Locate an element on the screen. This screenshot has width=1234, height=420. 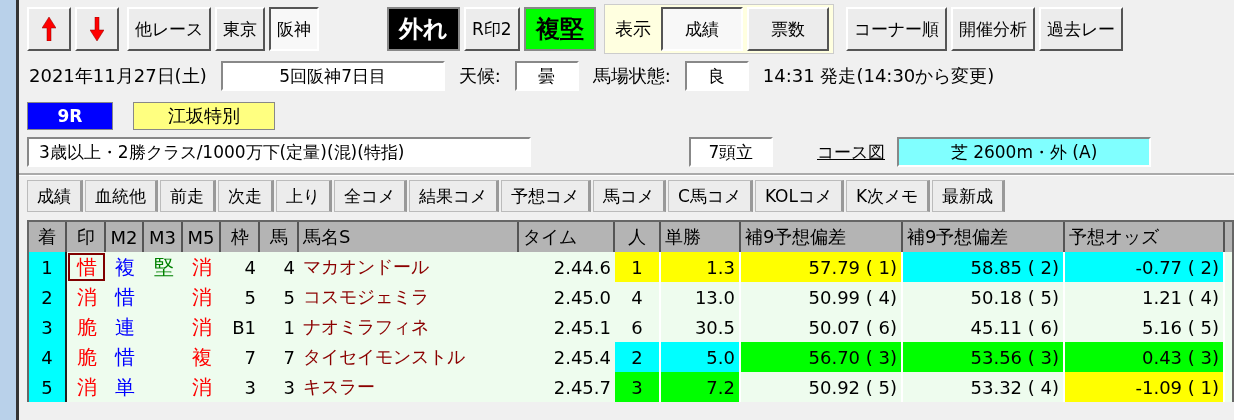
weather-field: 曇 is located at coordinates (546, 76).